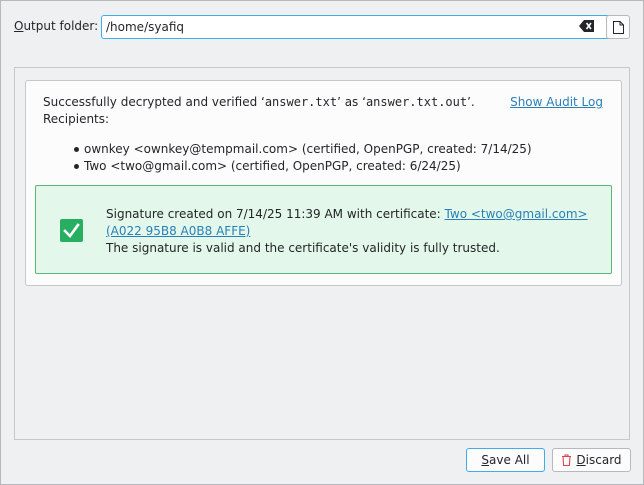 The height and width of the screenshot is (485, 644). I want to click on clear-text-icon, so click(587, 26).